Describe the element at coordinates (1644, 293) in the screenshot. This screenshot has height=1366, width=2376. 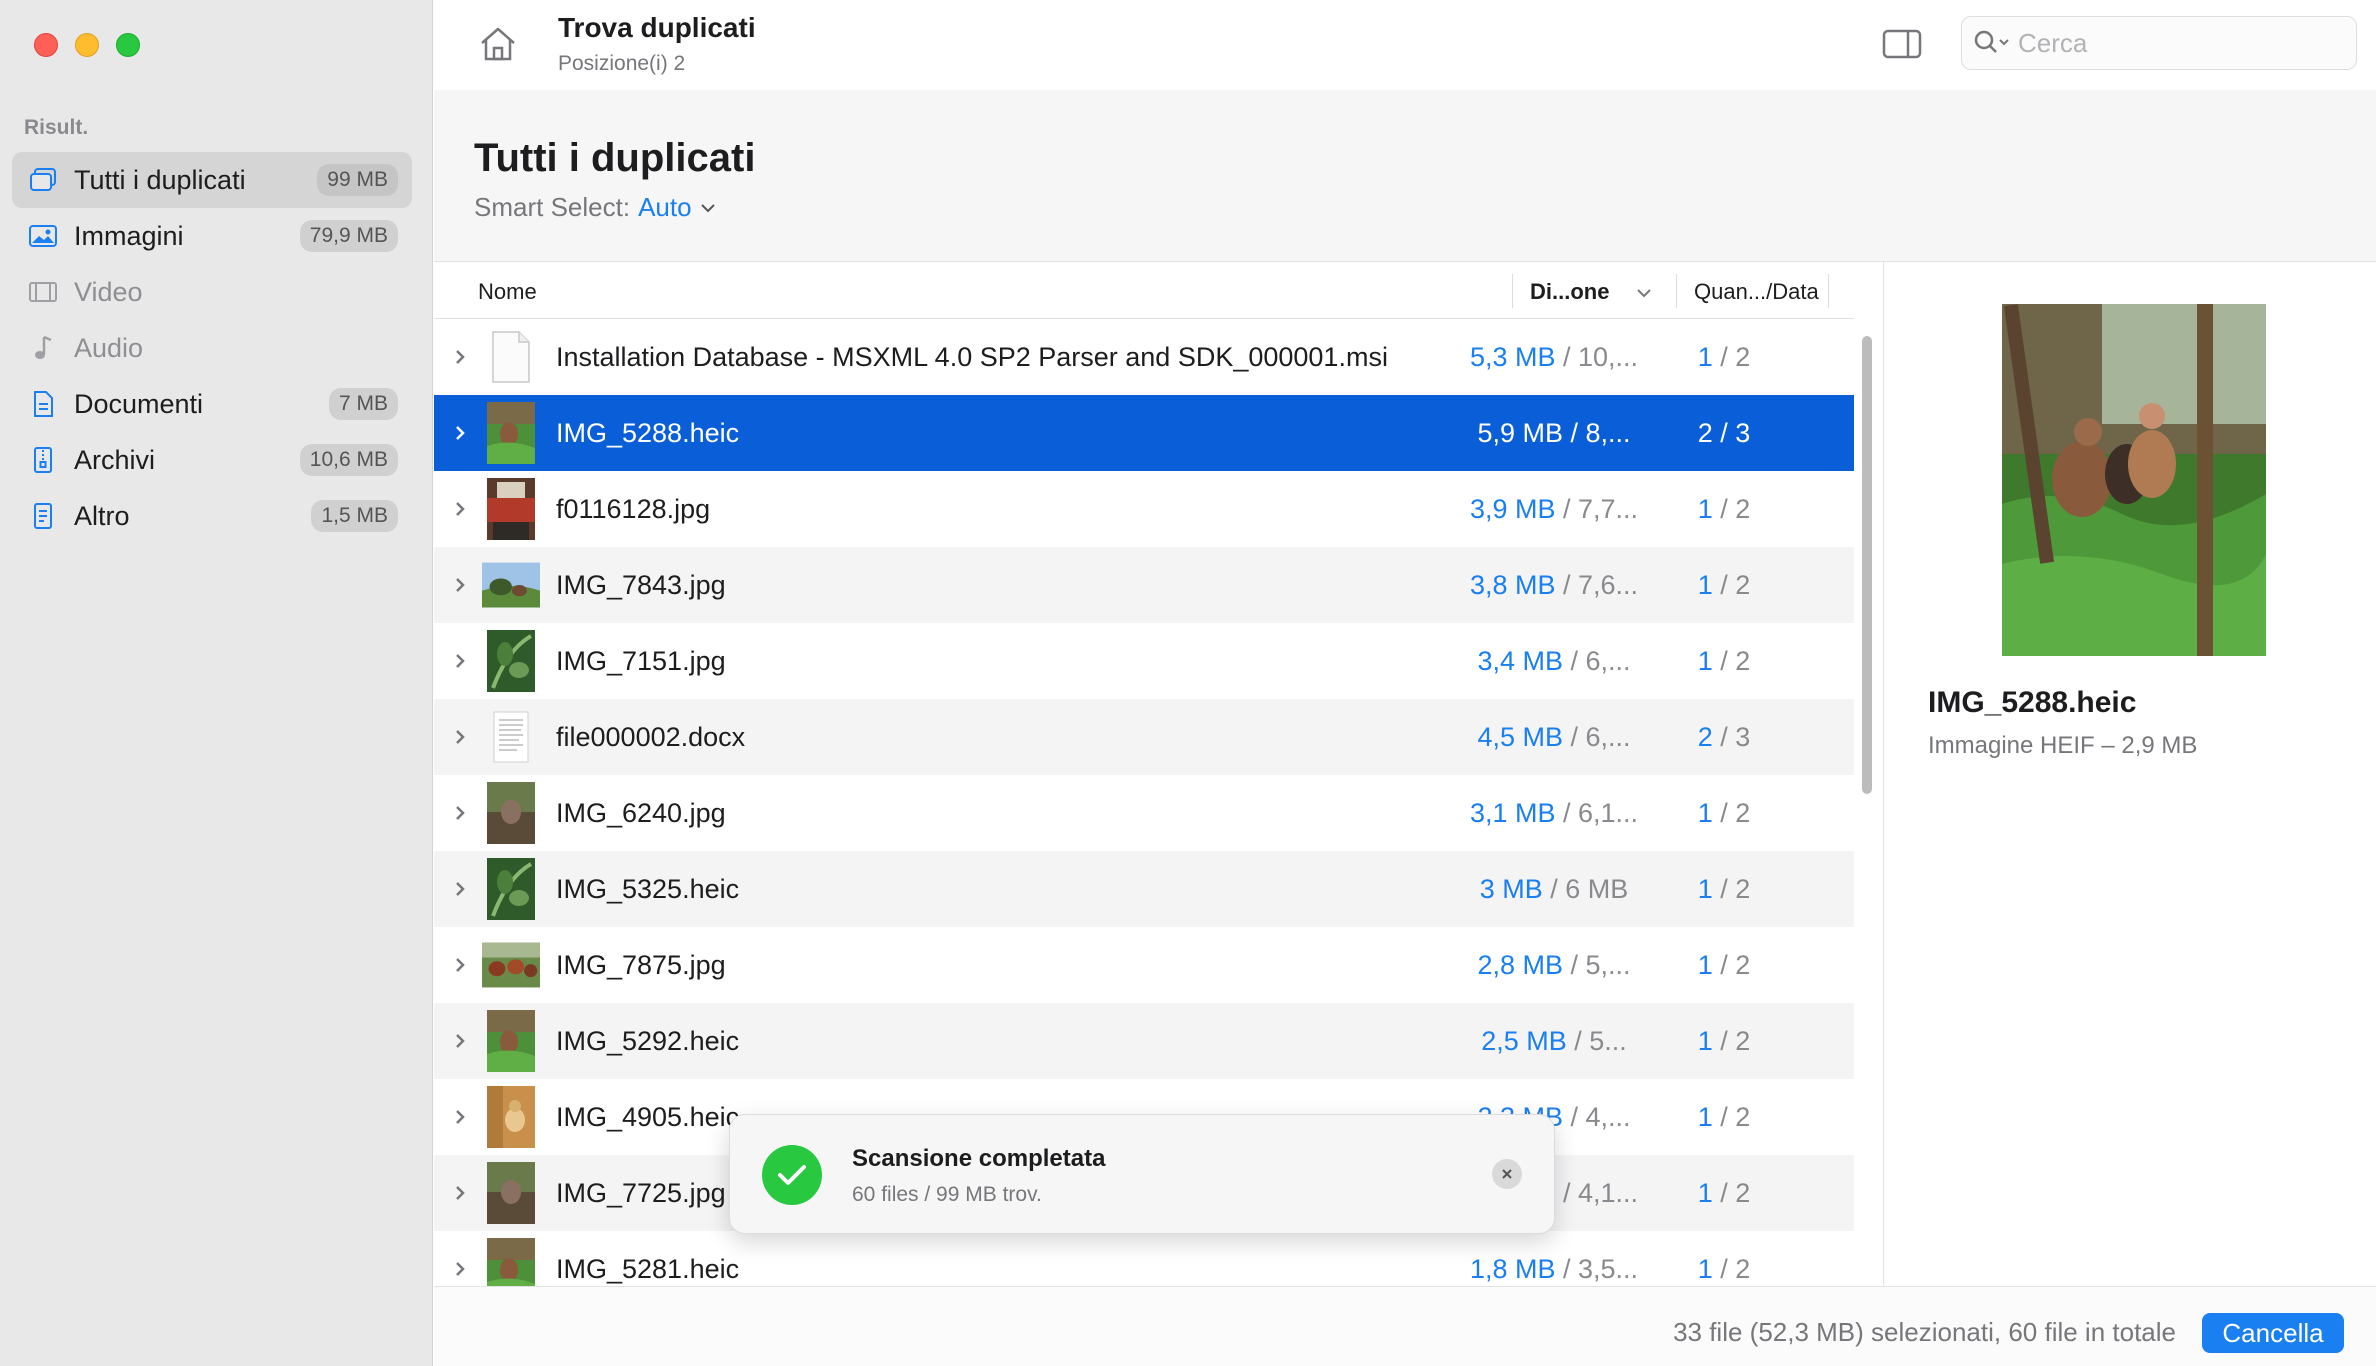
I see `sort-chevron-icon` at that location.